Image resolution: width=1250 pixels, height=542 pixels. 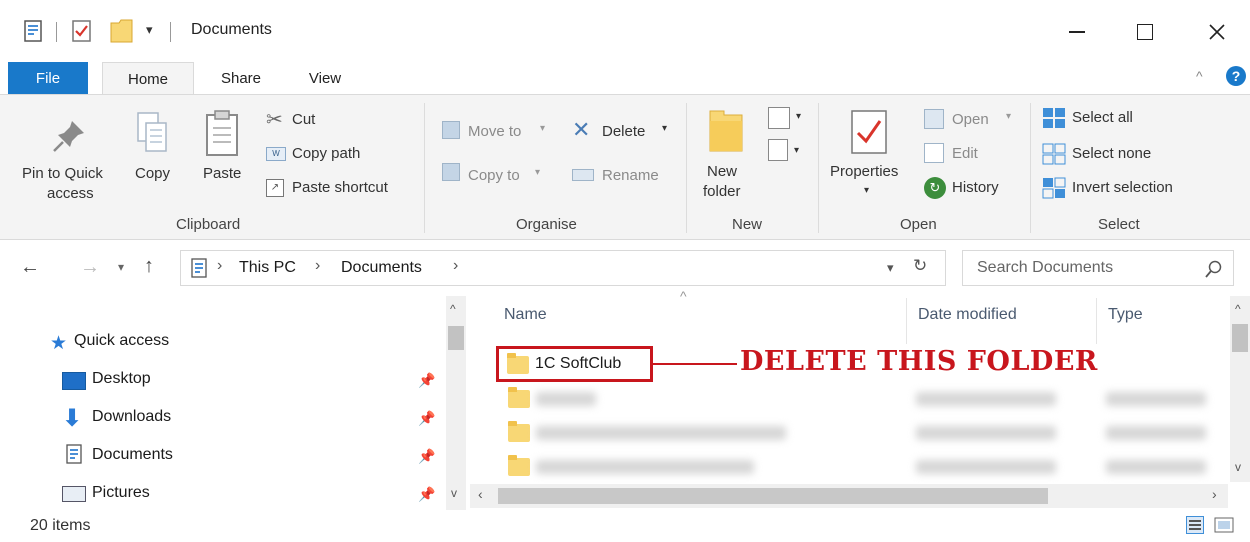 What do you see at coordinates (546, 224) in the screenshot?
I see `group-label-organise: Organise` at bounding box center [546, 224].